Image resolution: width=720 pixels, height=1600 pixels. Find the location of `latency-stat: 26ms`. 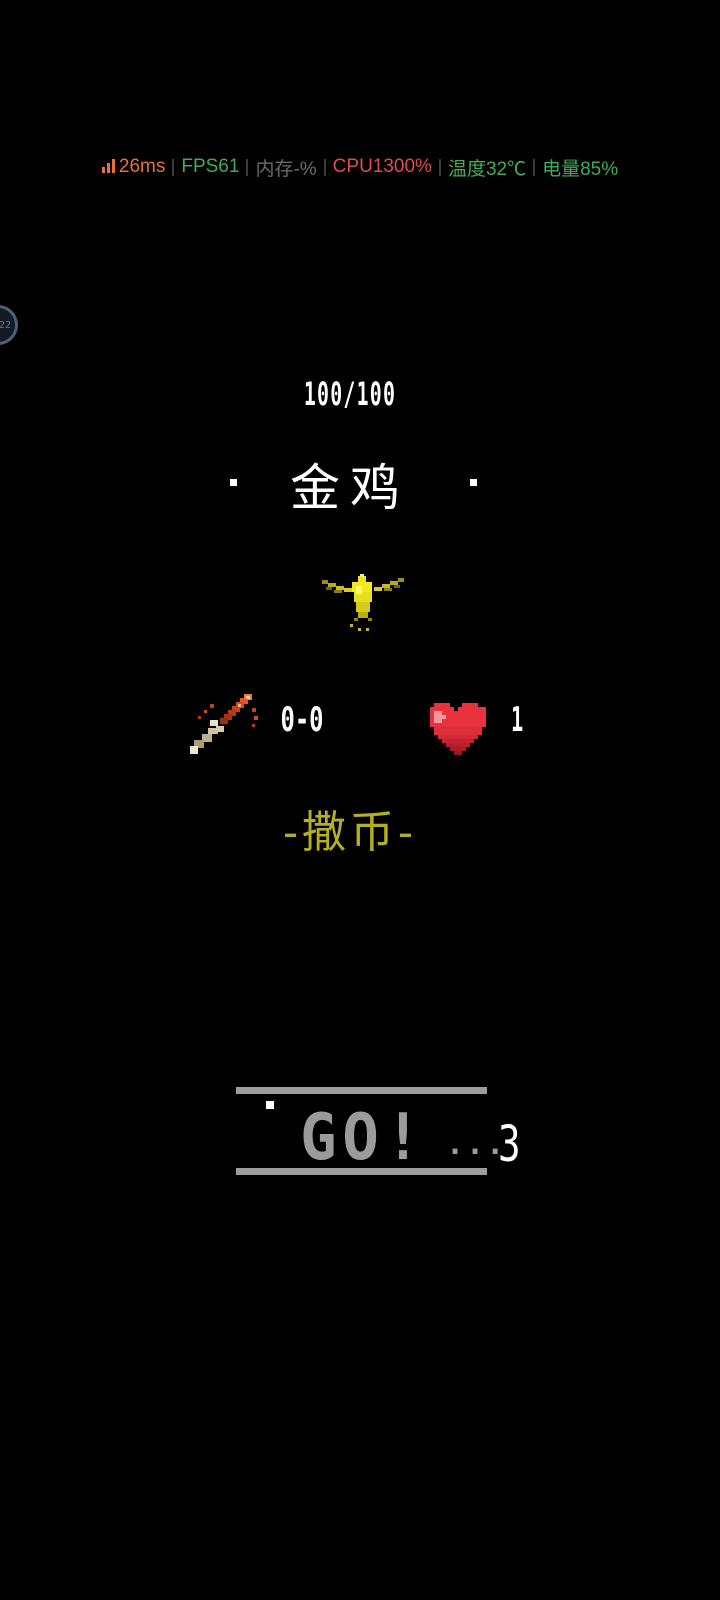

latency-stat: 26ms is located at coordinates (133, 167).